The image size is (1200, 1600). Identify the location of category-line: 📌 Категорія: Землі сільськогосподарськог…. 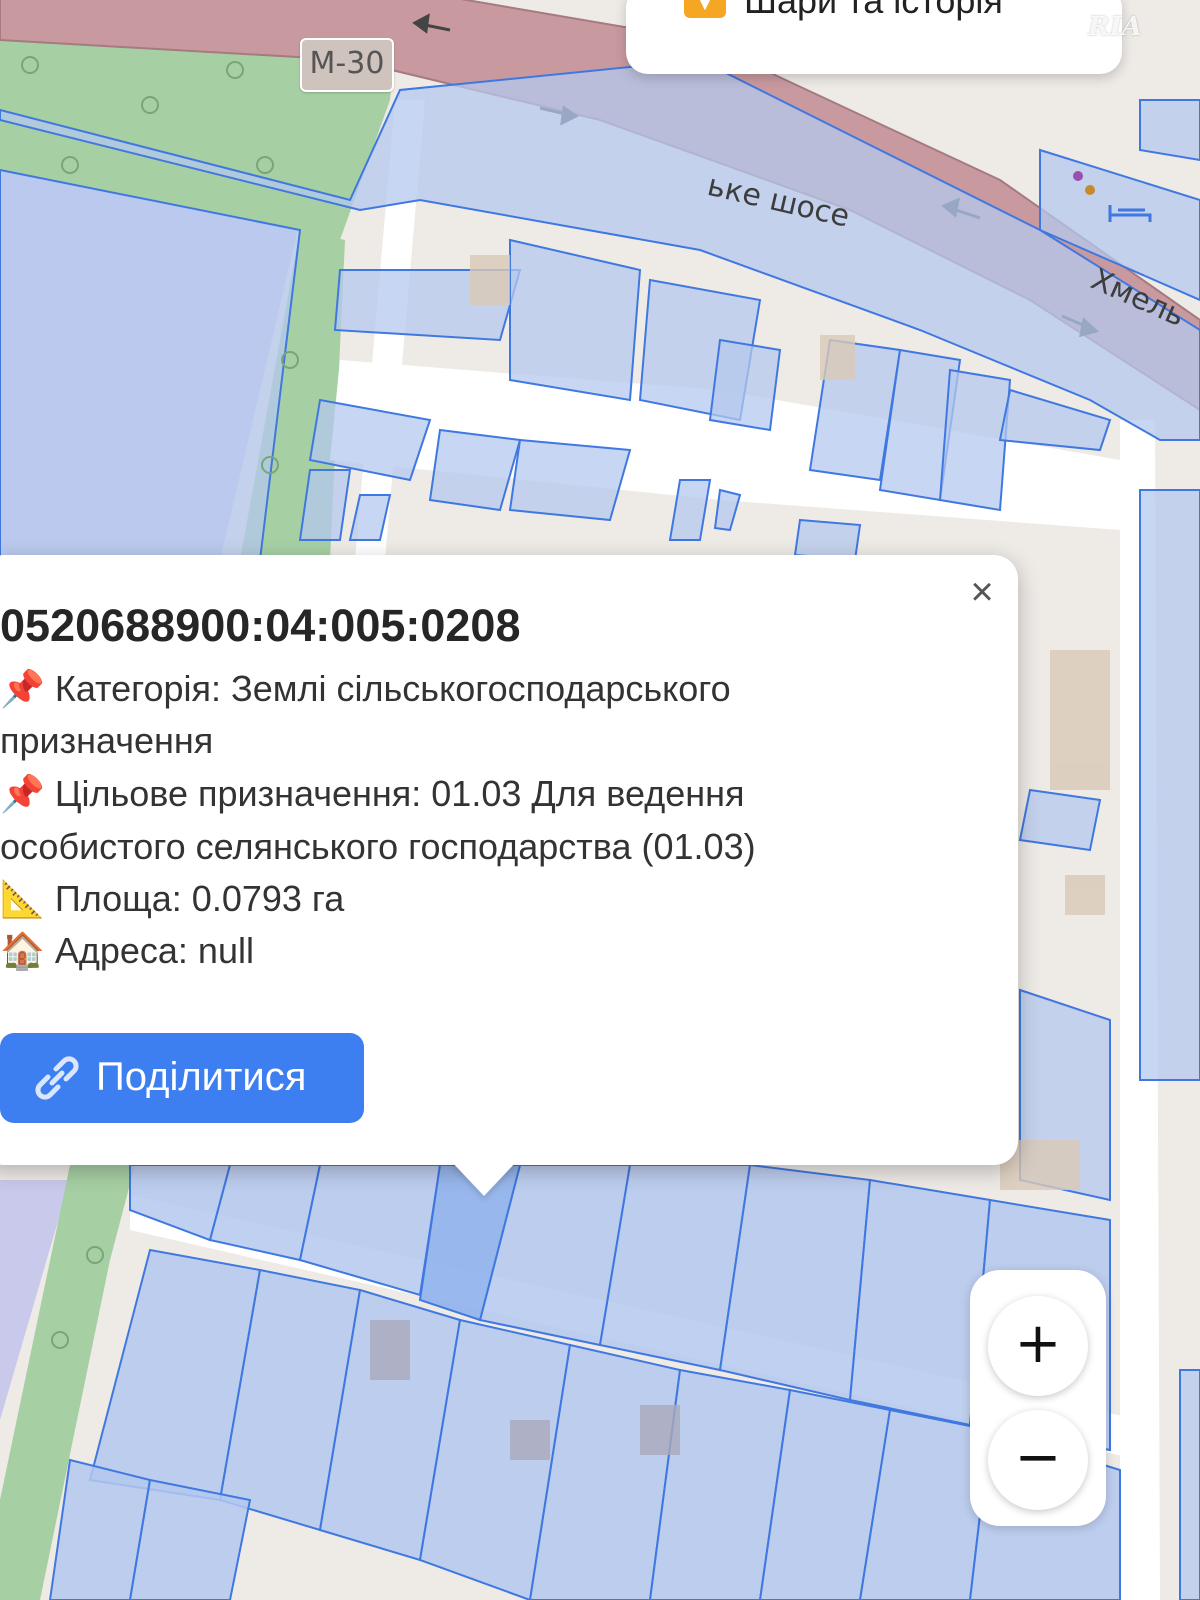
(365, 689).